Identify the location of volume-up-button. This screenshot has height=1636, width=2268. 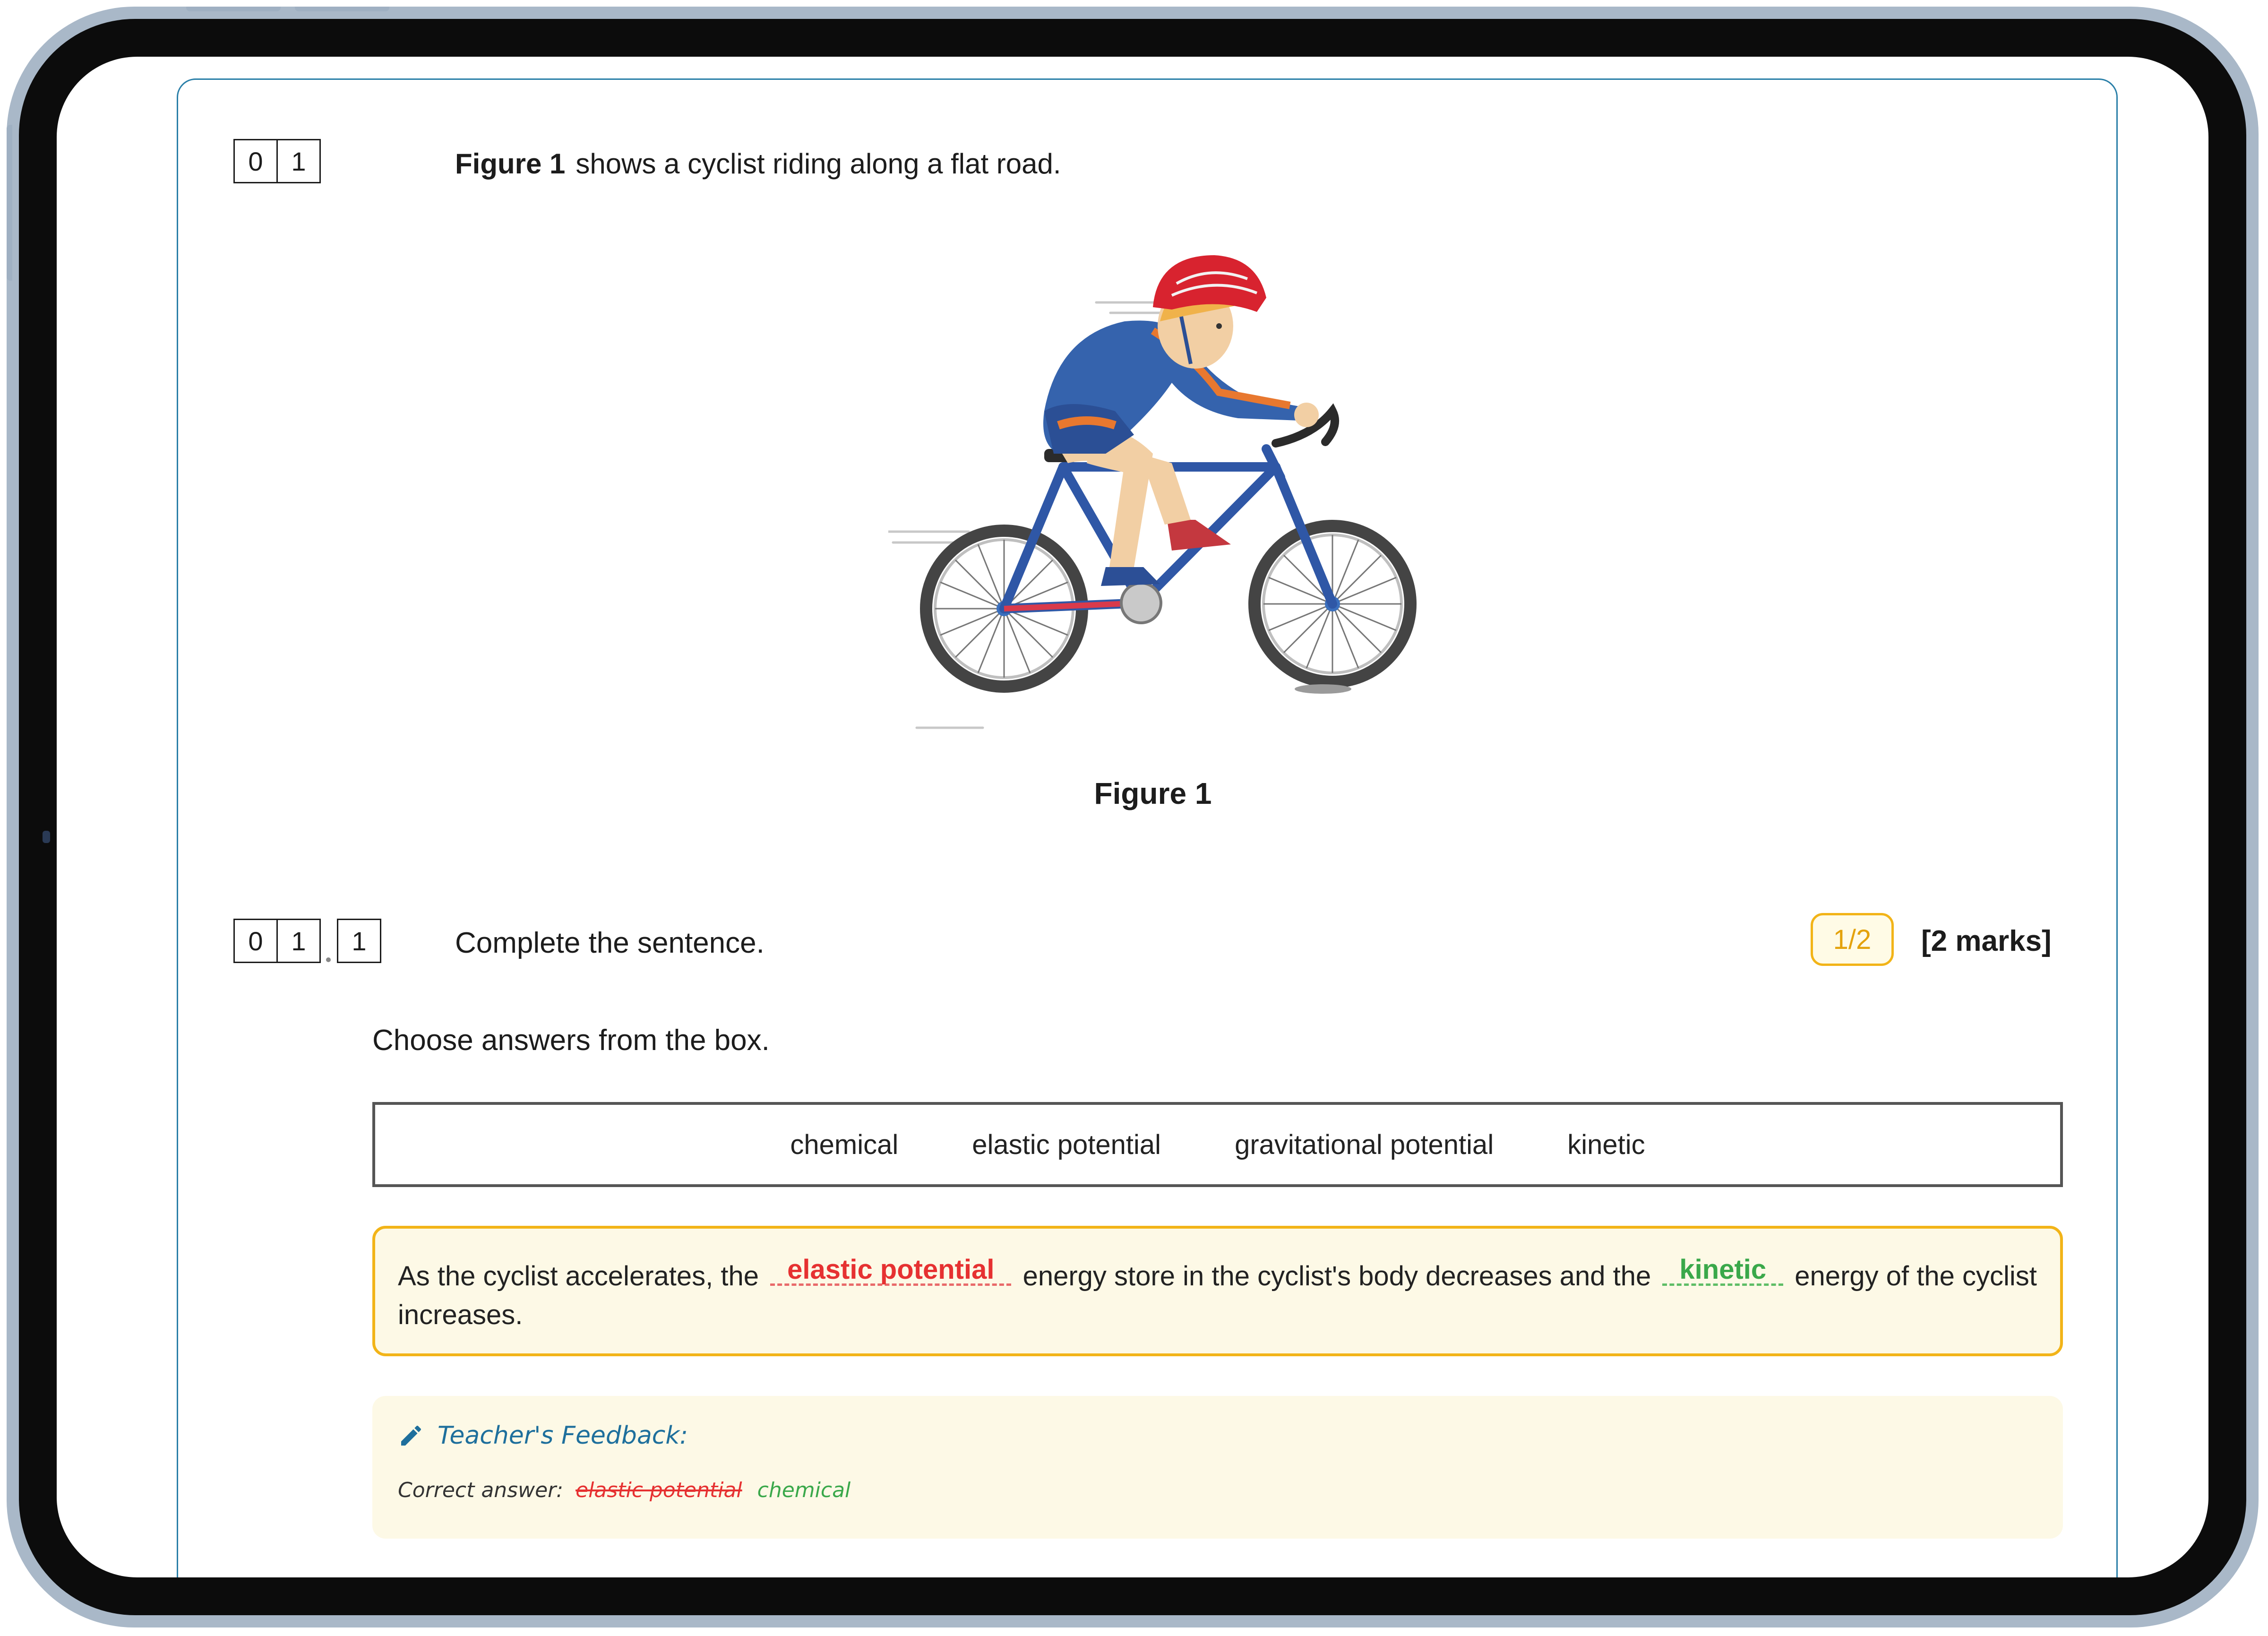
(233, 9).